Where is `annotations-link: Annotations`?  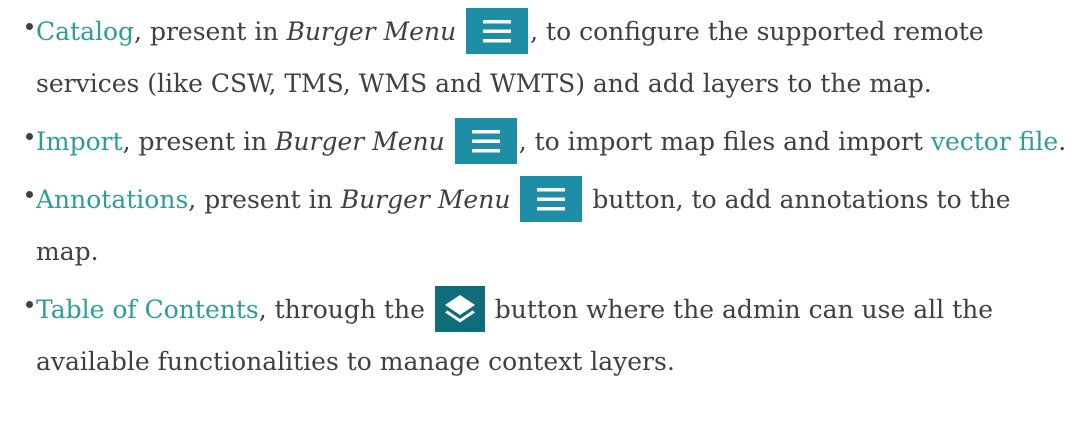
annotations-link: Annotations is located at coordinates (112, 199).